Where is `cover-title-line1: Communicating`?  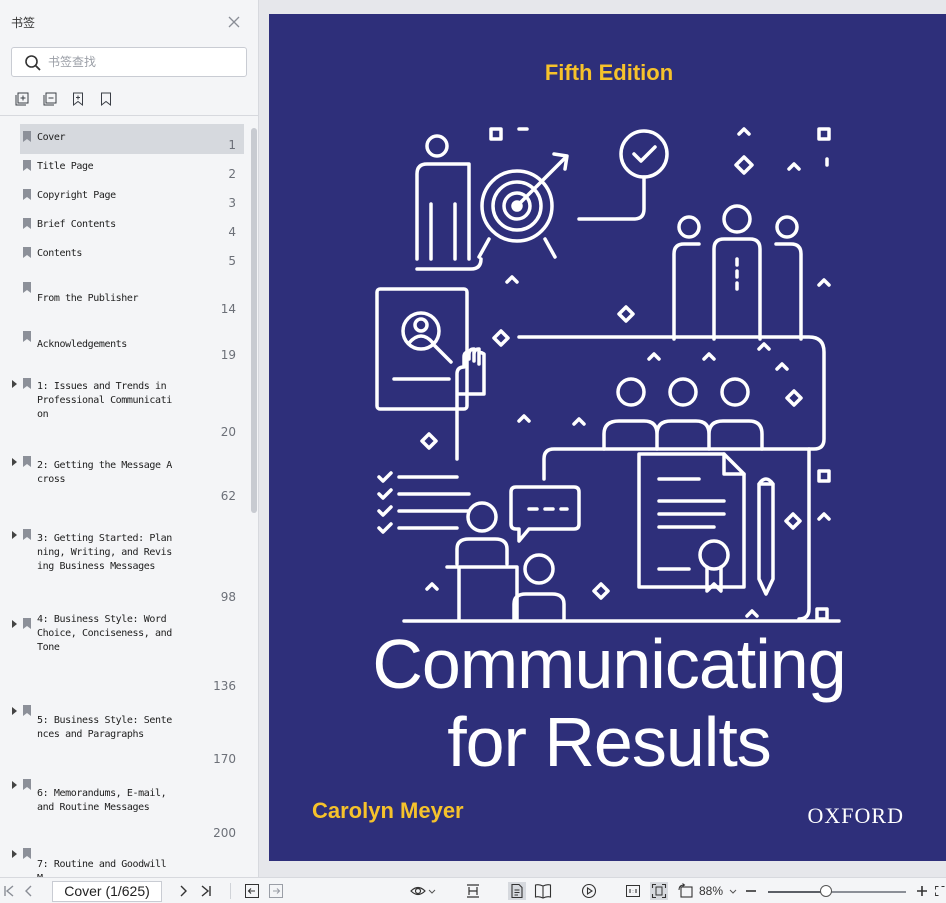 cover-title-line1: Communicating is located at coordinates (609, 664).